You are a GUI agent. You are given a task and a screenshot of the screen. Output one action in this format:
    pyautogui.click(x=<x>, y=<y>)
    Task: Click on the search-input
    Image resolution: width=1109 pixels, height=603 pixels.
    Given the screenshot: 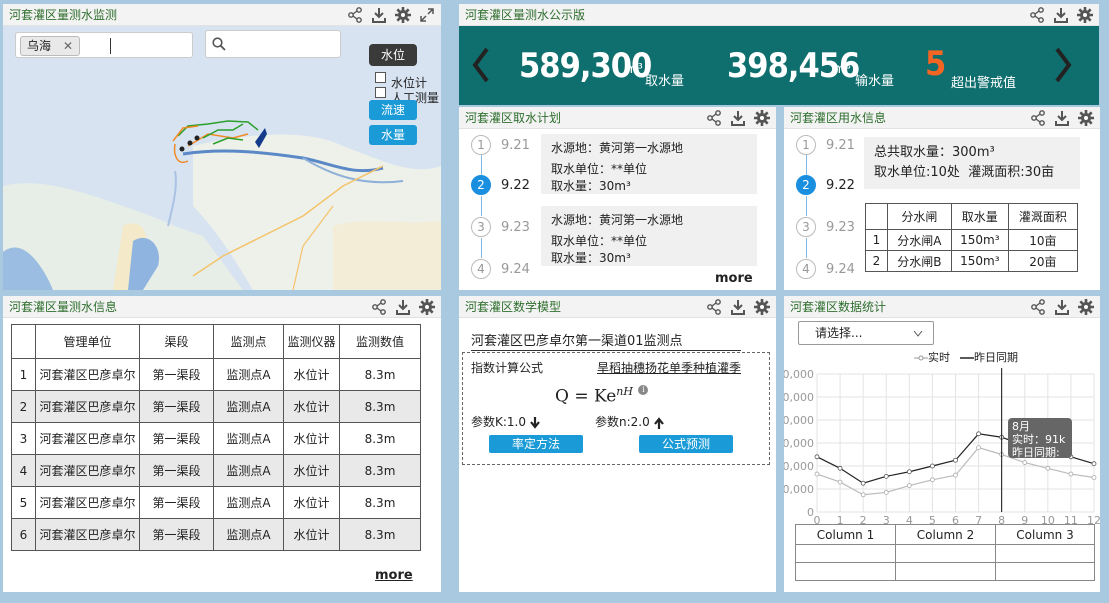 What is the action you would take?
    pyautogui.click(x=273, y=44)
    